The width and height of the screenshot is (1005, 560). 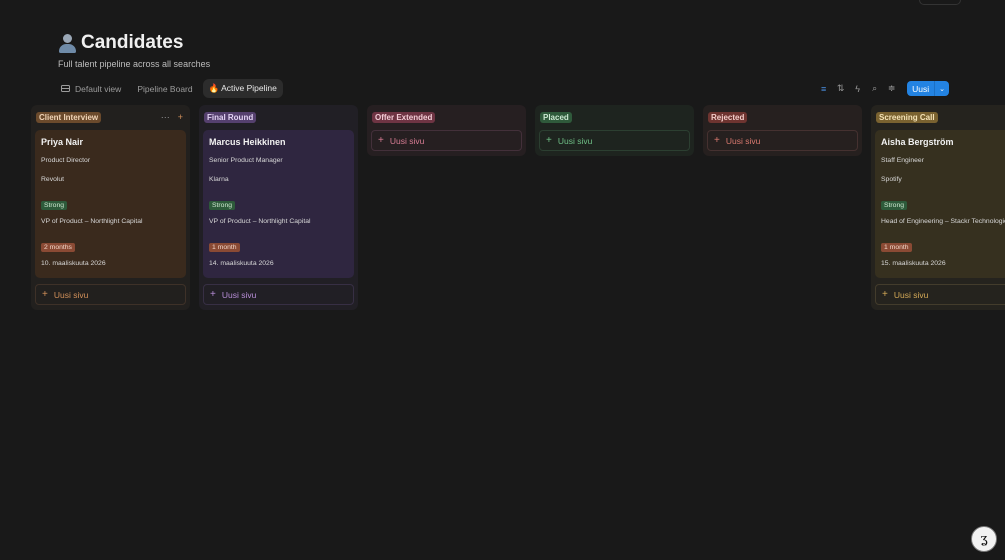 What do you see at coordinates (242, 88) in the screenshot?
I see `tab-label: 🔥 Active Pipeline` at bounding box center [242, 88].